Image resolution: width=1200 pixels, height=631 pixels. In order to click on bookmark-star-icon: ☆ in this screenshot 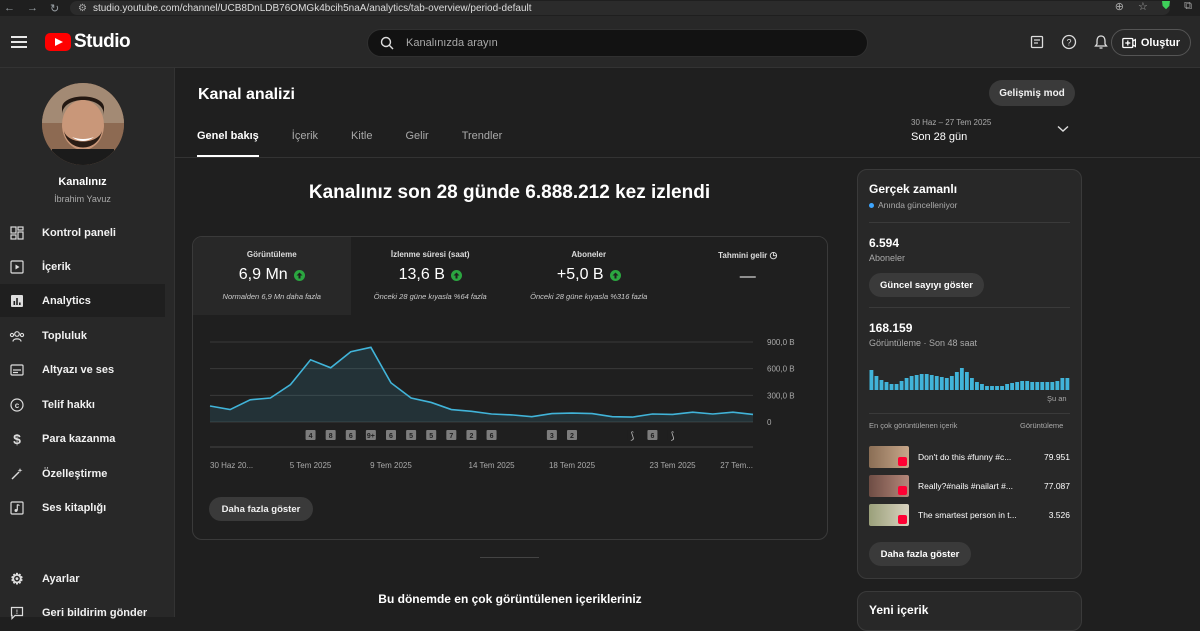, I will do `click(1143, 6)`.